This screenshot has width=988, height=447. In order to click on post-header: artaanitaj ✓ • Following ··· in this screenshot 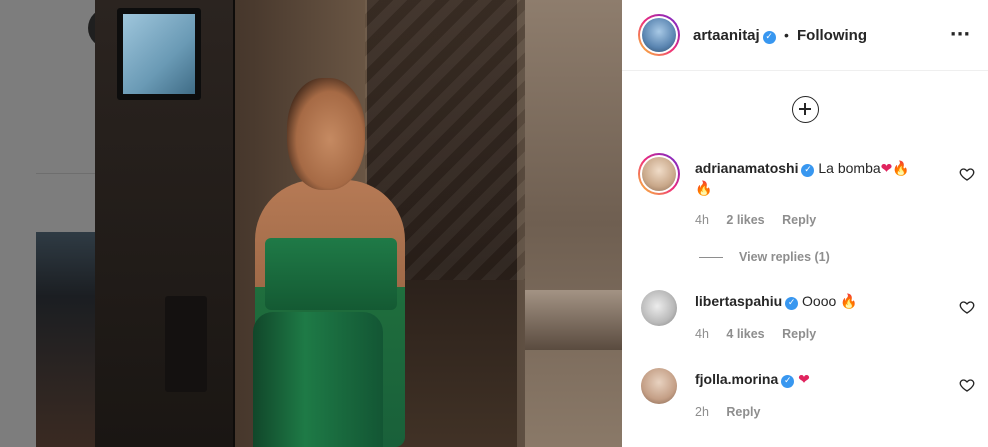, I will do `click(805, 35)`.